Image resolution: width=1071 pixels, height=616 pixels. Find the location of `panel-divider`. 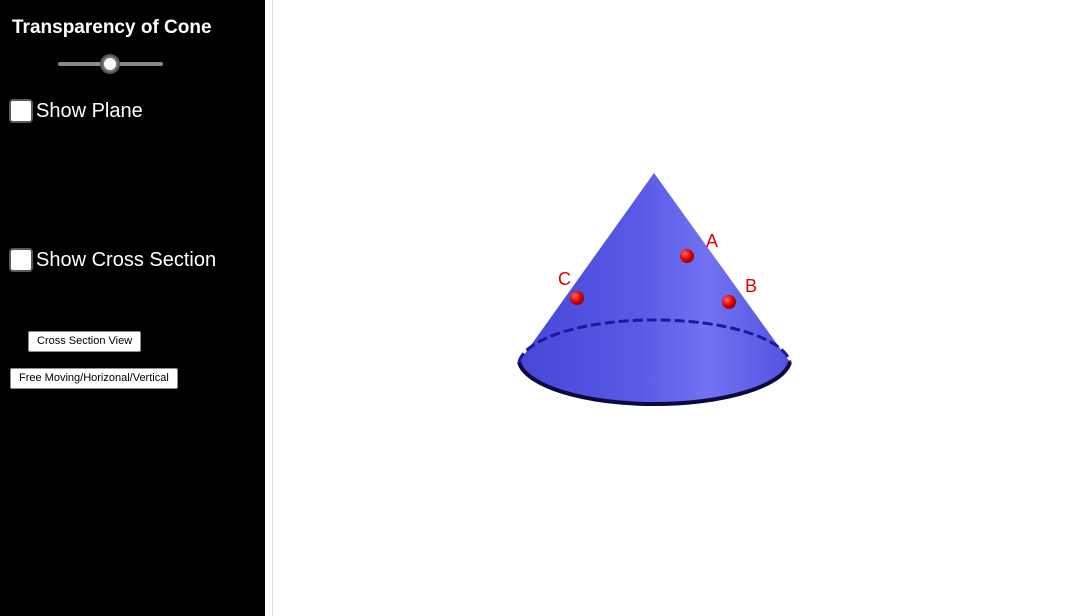

panel-divider is located at coordinates (269, 308).